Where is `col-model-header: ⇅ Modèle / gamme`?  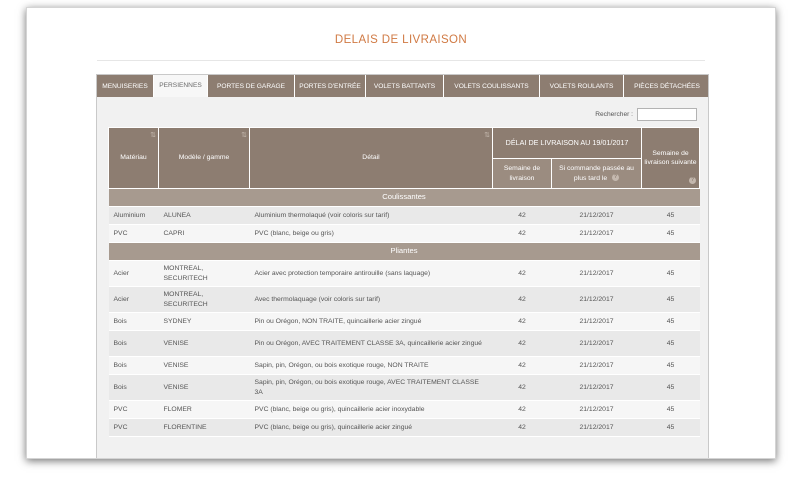 col-model-header: ⇅ Modèle / gamme is located at coordinates (204, 158).